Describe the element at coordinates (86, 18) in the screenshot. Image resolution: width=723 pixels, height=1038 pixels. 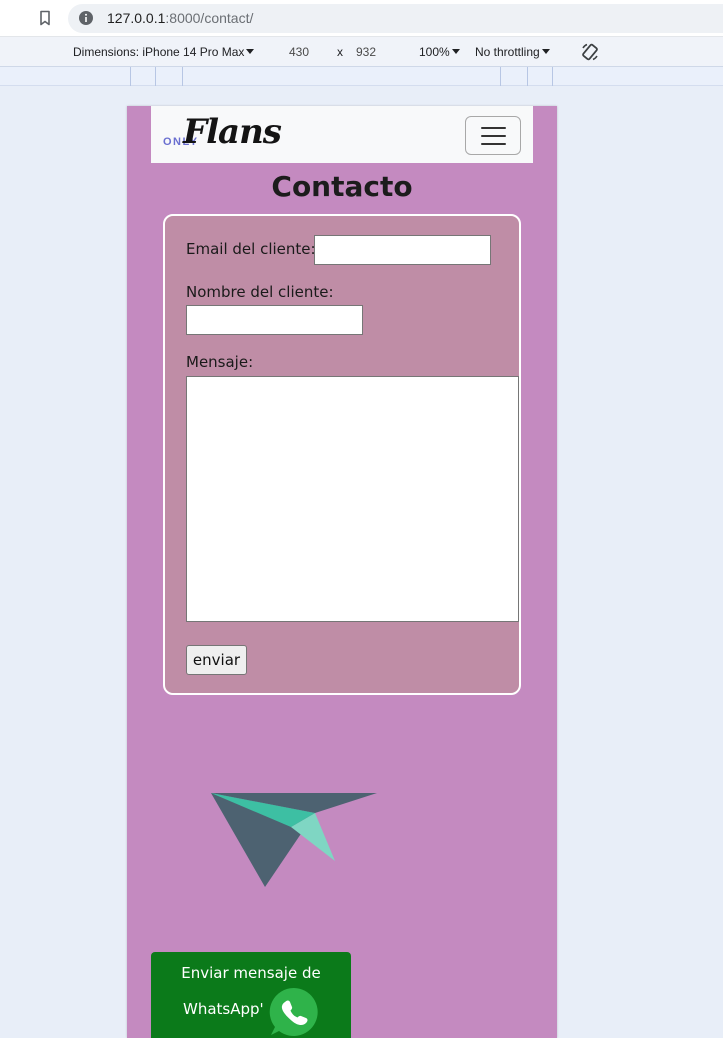
I see `info-icon` at that location.